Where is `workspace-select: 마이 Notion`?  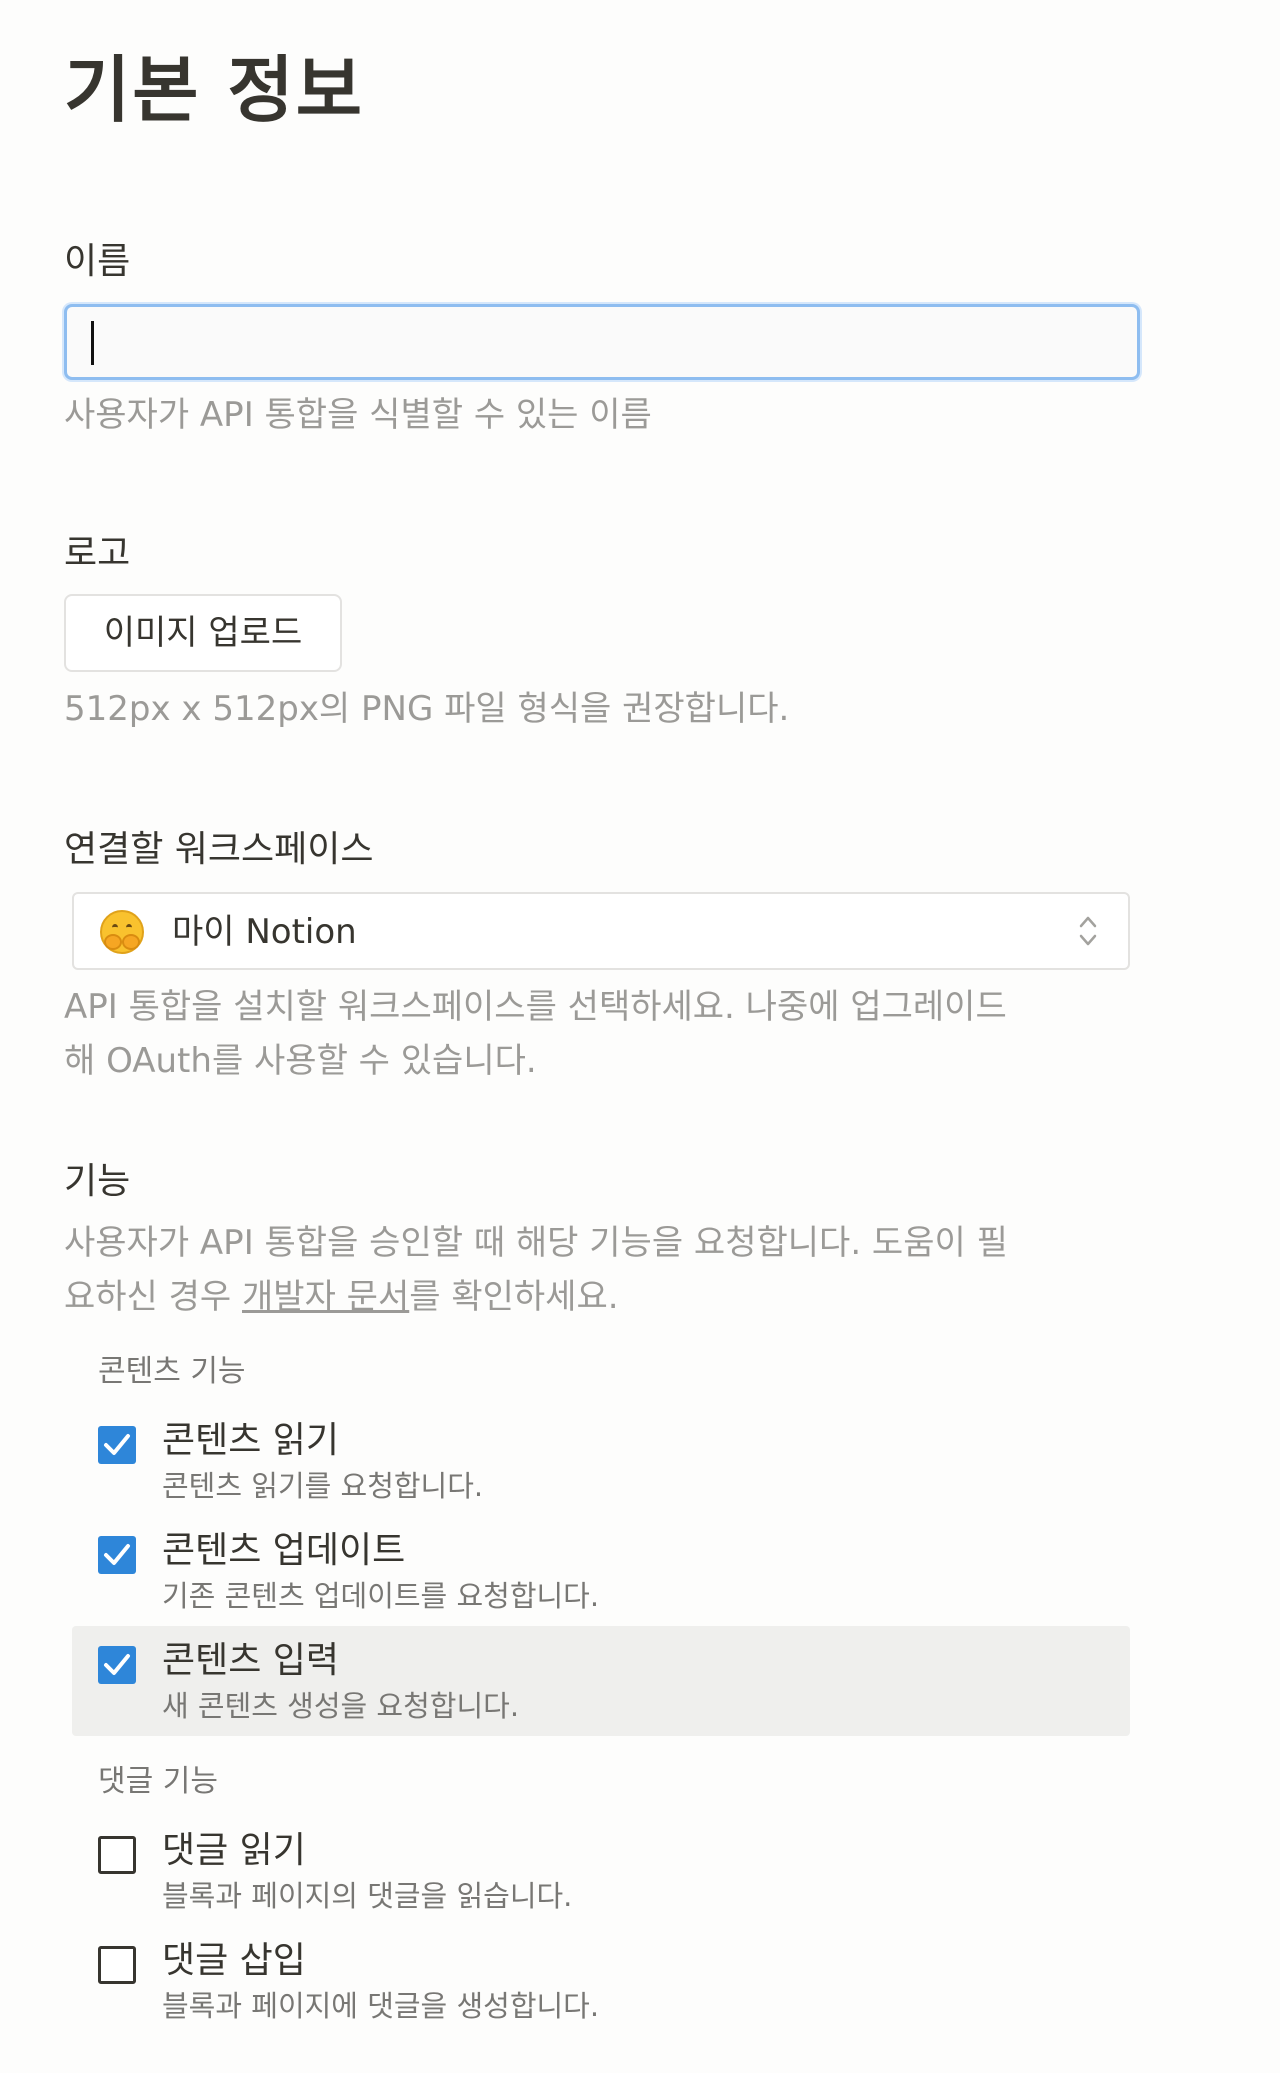
workspace-select: 마이 Notion is located at coordinates (601, 931).